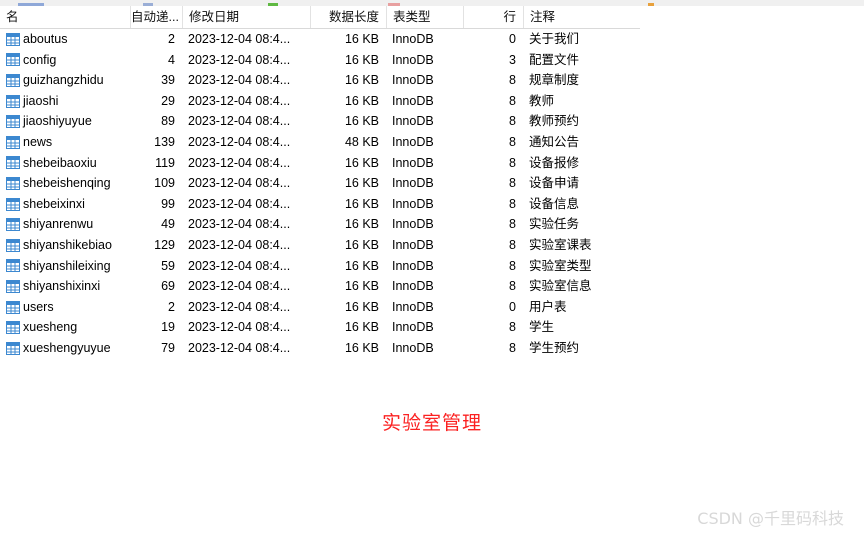  Describe the element at coordinates (171, 39) in the screenshot. I see `cell-auto_incr: 2` at that location.